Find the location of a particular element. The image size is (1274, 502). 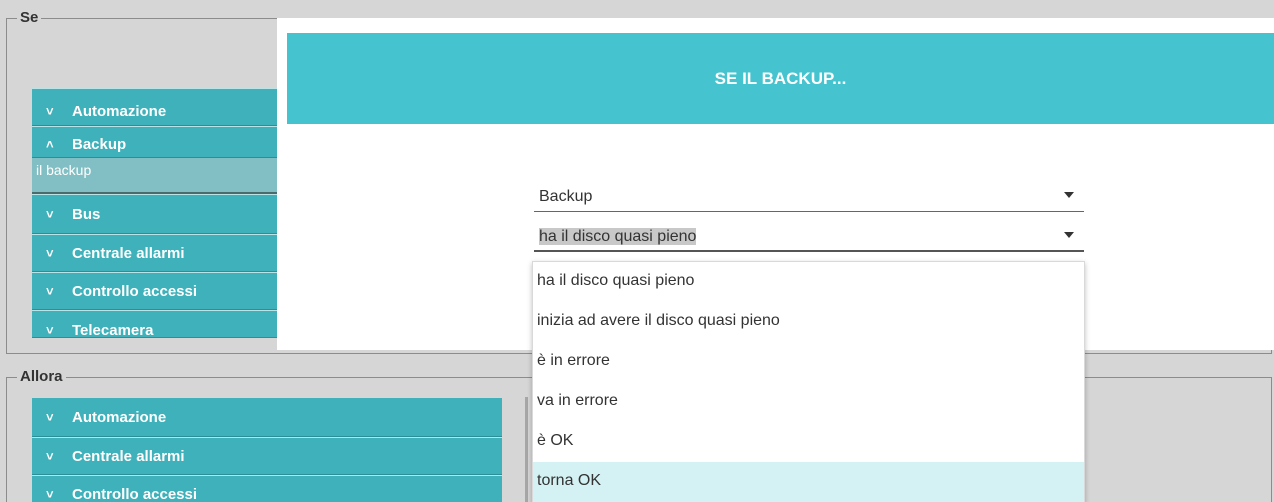

dropdown-option-highlighted: torna OK is located at coordinates (808, 482).